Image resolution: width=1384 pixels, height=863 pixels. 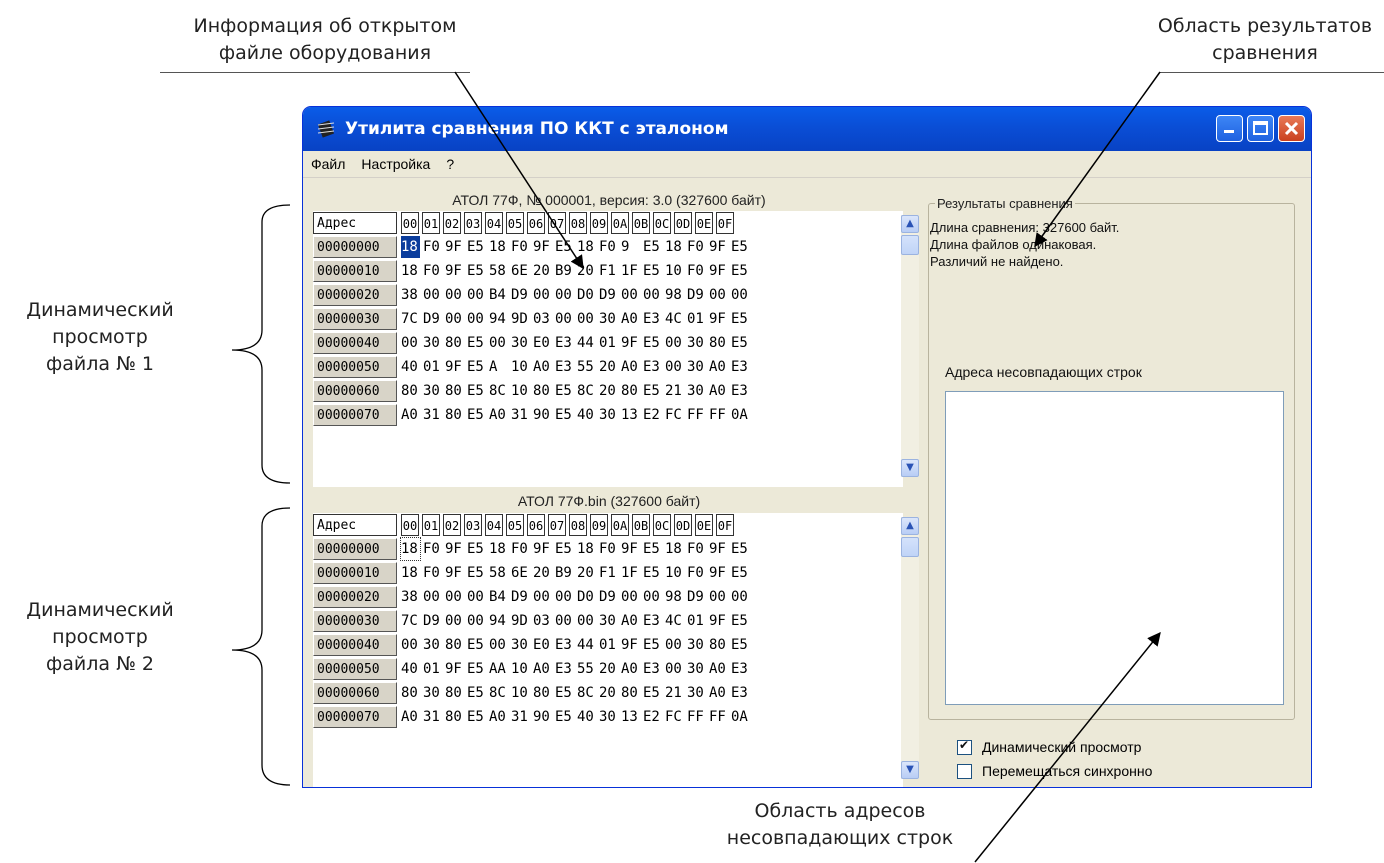 I want to click on hex-byte-cell: B4, so click(x=498, y=295).